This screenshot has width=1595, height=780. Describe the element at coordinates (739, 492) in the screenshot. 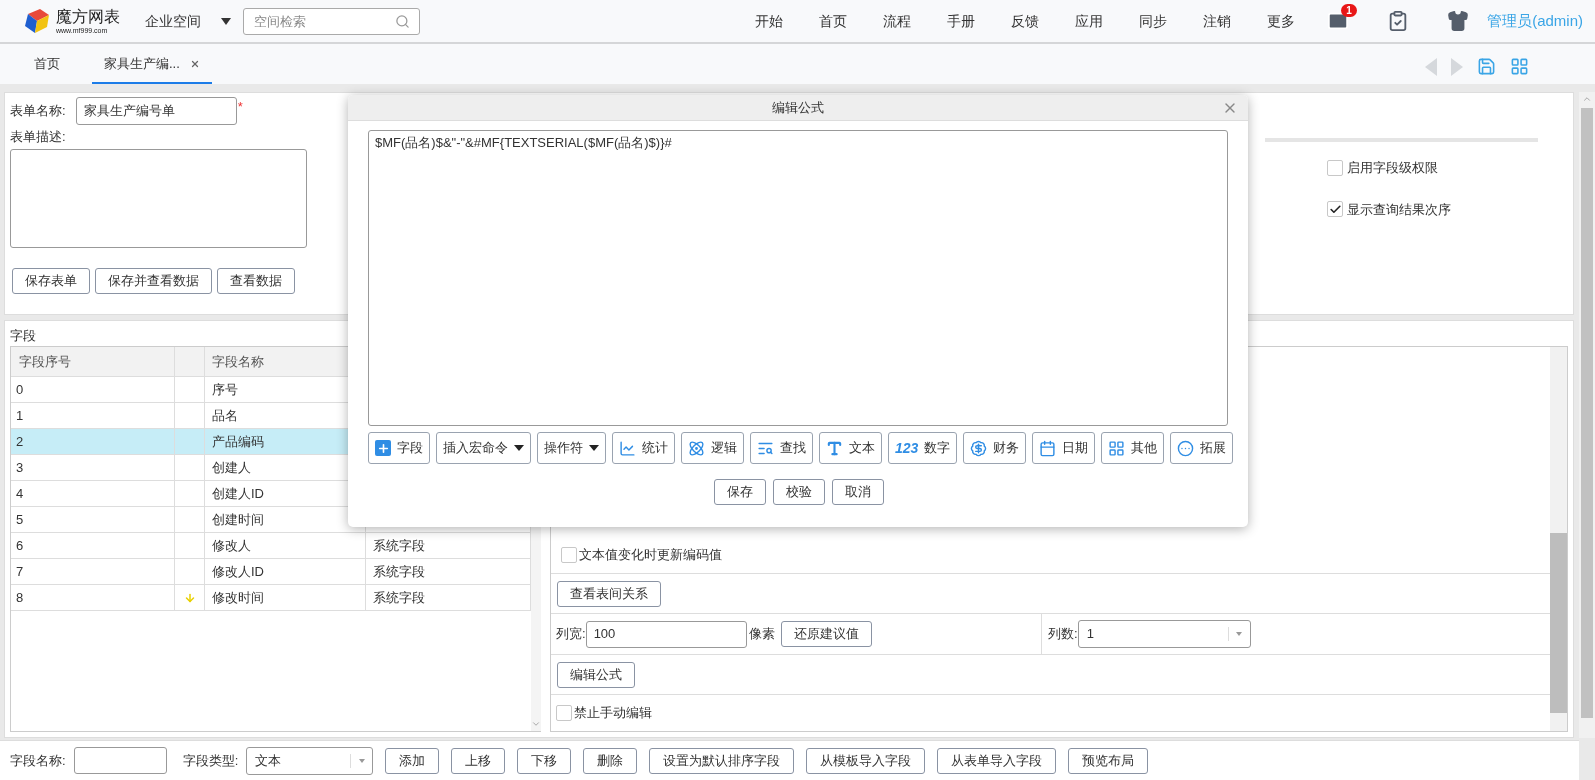

I see `dialog-button: 保存` at that location.